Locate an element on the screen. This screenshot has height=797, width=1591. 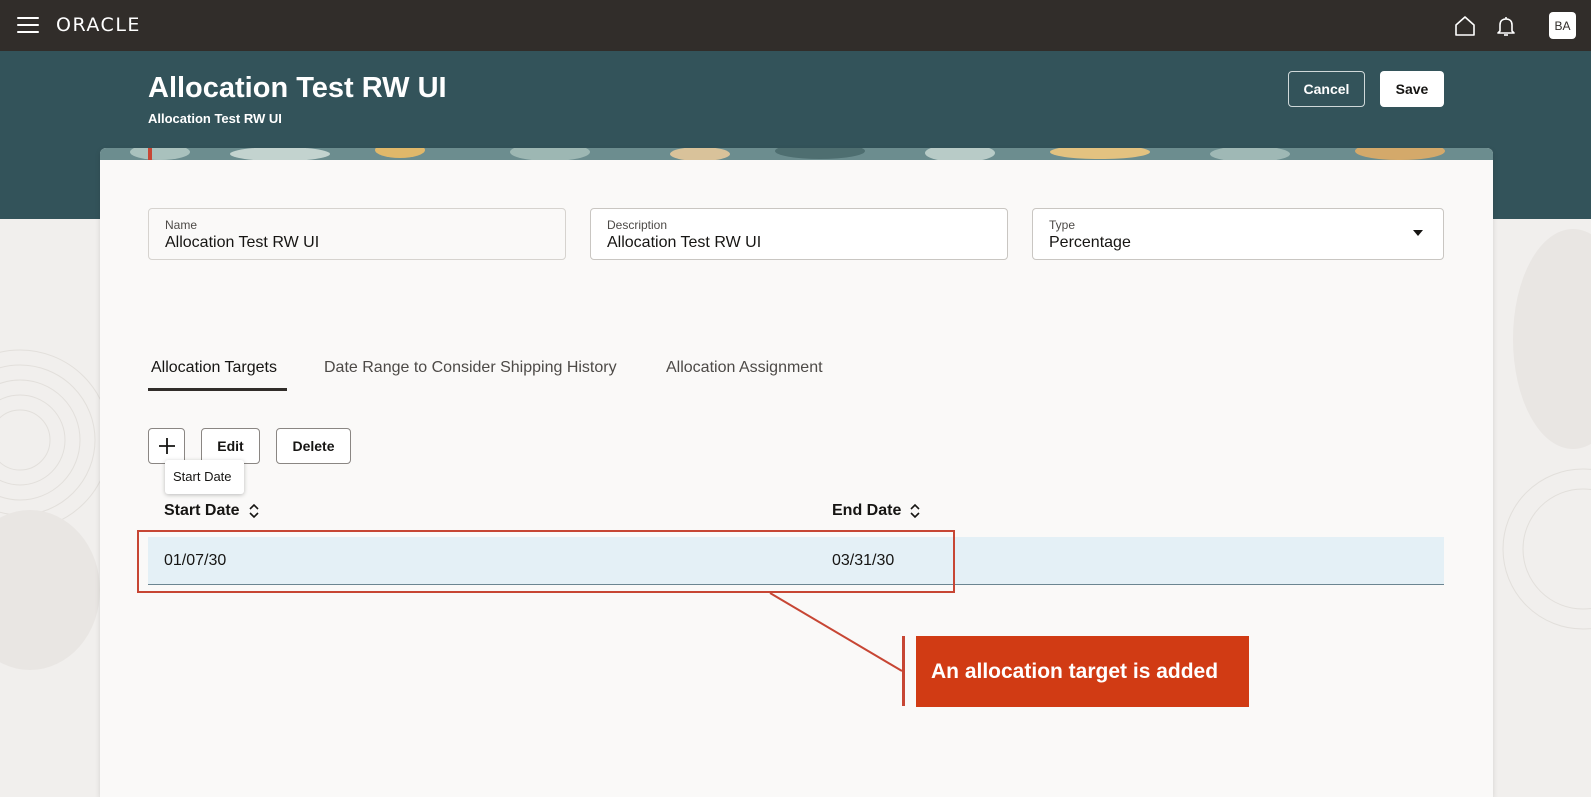
description-value: Allocation Test RW UI is located at coordinates (684, 242).